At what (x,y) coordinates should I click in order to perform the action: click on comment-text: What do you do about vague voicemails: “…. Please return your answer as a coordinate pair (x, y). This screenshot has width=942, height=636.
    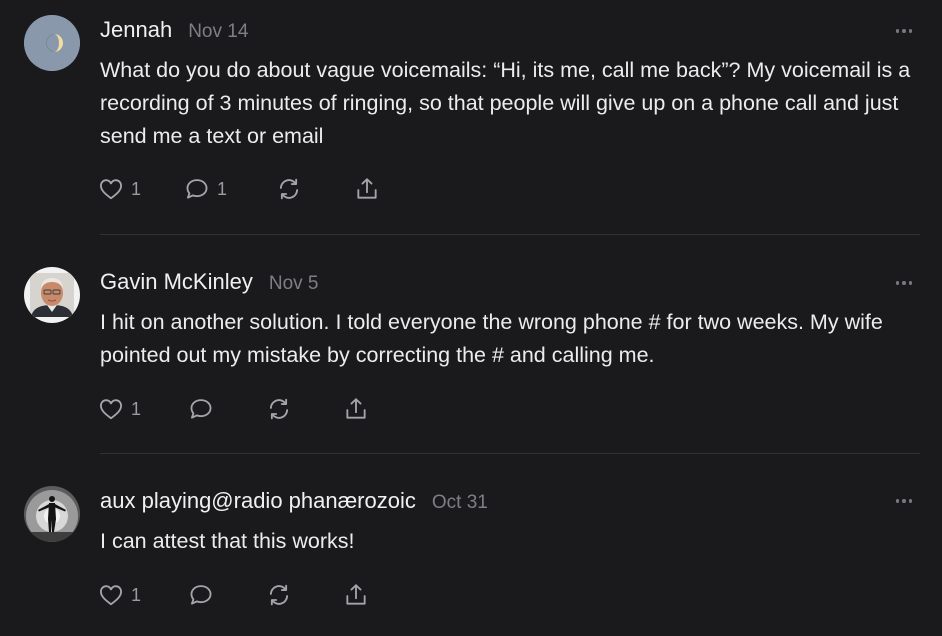
    Looking at the image, I should click on (505, 103).